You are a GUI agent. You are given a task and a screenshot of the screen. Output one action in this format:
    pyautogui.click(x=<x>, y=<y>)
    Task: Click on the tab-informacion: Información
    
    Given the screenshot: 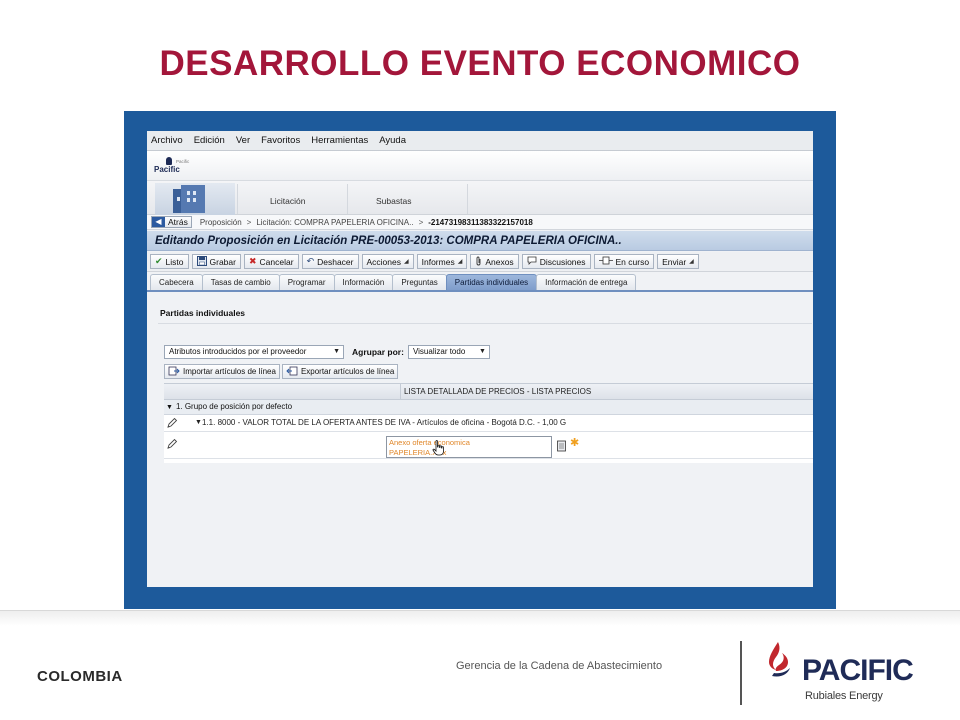 What is the action you would take?
    pyautogui.click(x=363, y=282)
    